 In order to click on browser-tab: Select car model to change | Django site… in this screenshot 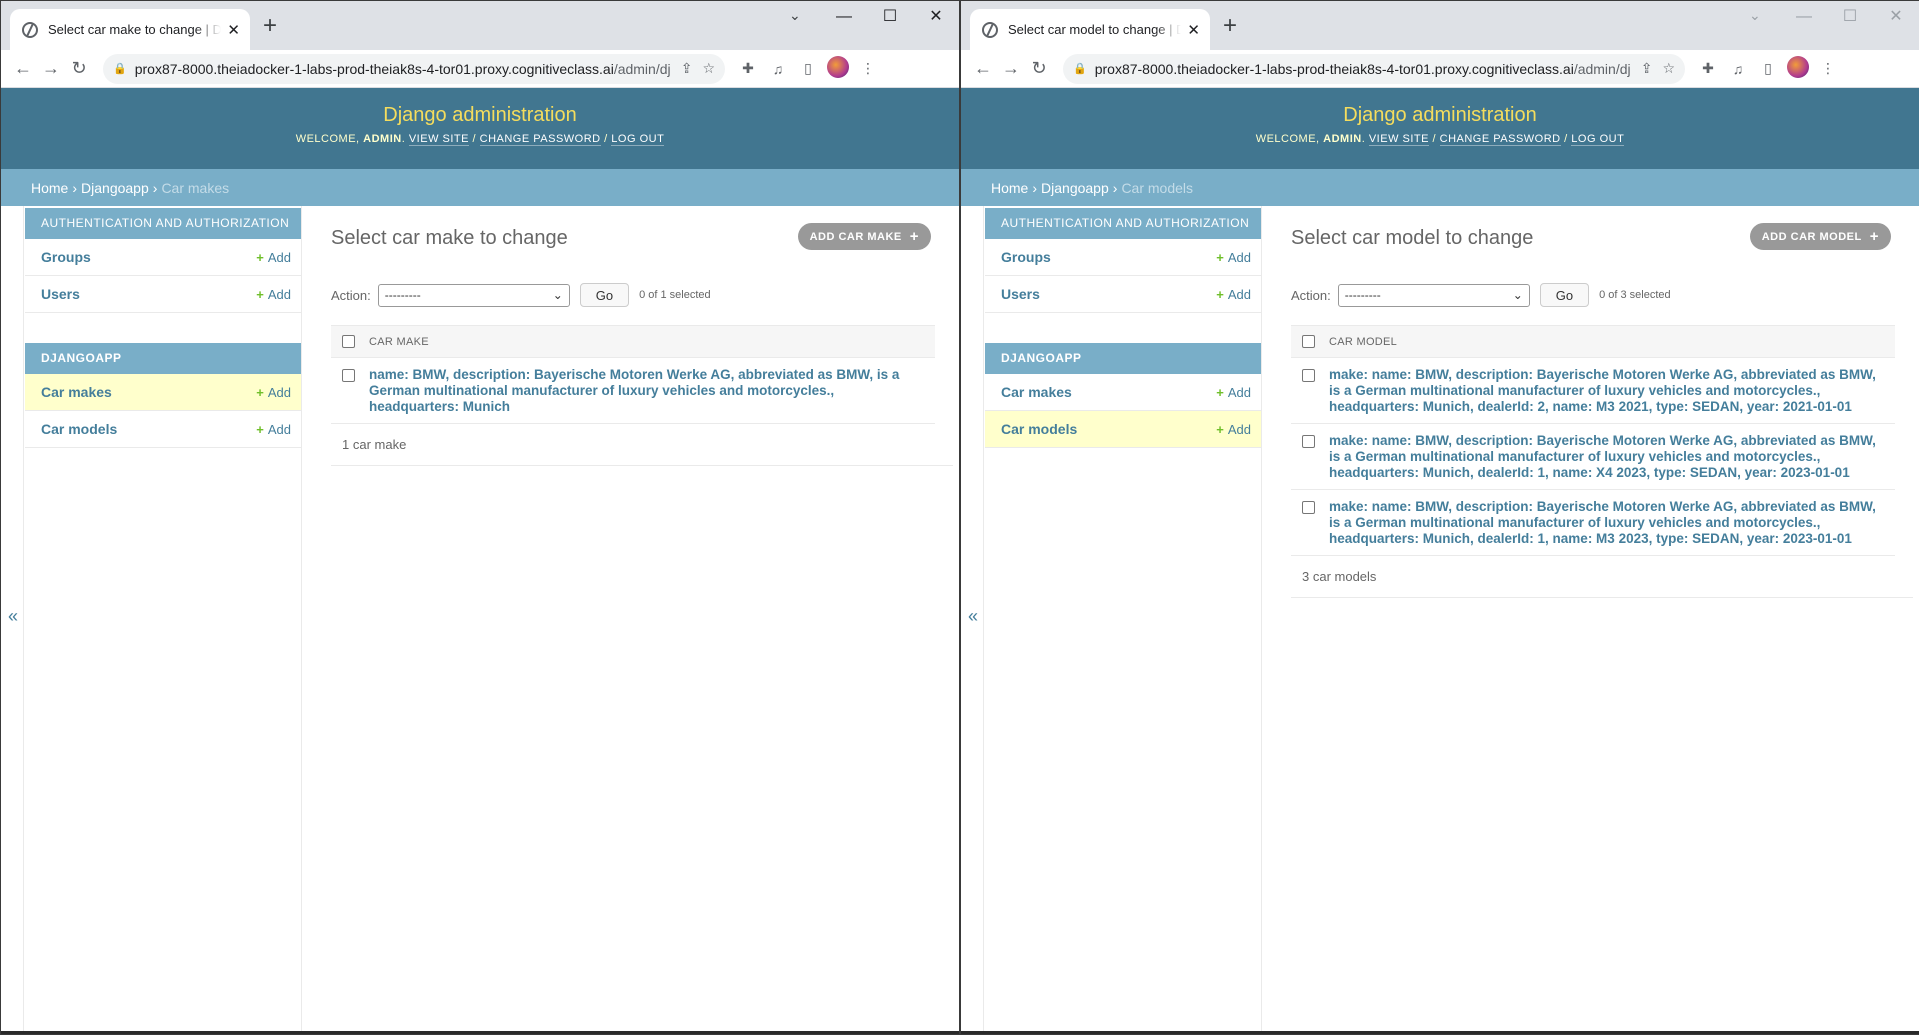, I will do `click(1090, 29)`.